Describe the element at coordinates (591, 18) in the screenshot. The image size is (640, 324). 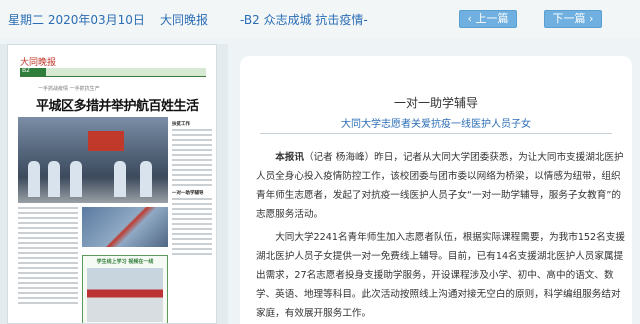
I see `chevron-right-icon: ›` at that location.